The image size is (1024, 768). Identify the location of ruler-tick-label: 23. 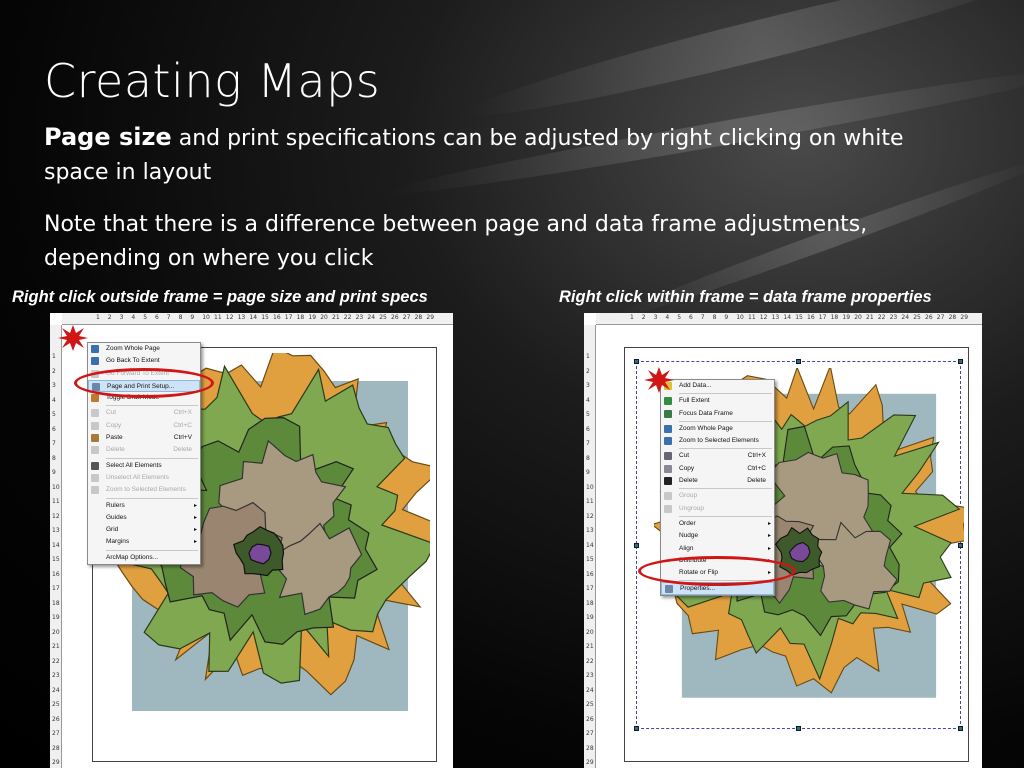
(359, 317).